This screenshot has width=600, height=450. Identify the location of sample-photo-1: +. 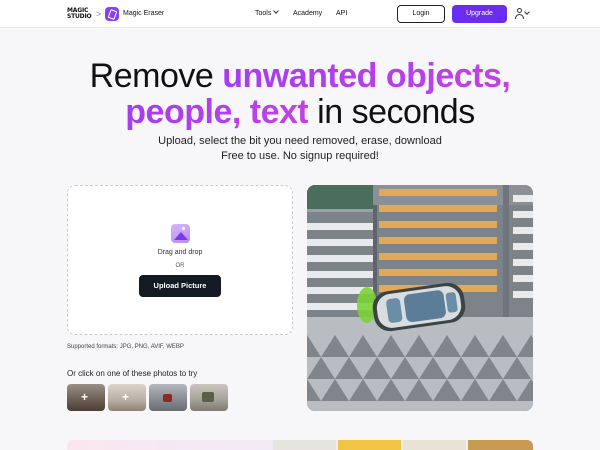
(86, 397).